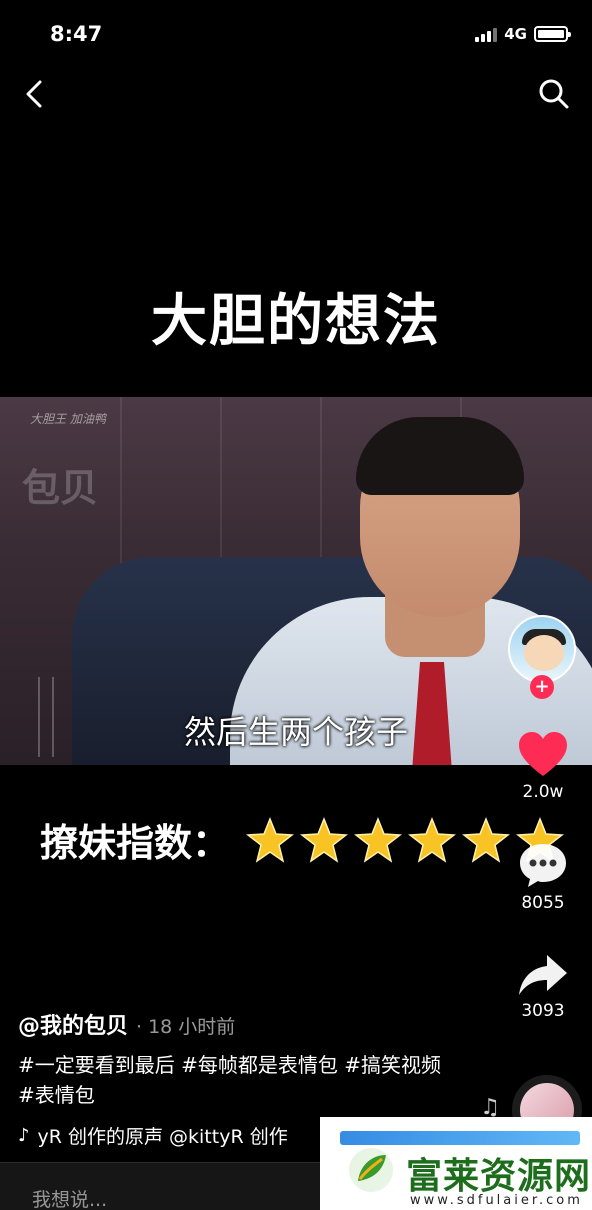 The width and height of the screenshot is (592, 1210). What do you see at coordinates (440, 456) in the screenshot?
I see `person-hair` at bounding box center [440, 456].